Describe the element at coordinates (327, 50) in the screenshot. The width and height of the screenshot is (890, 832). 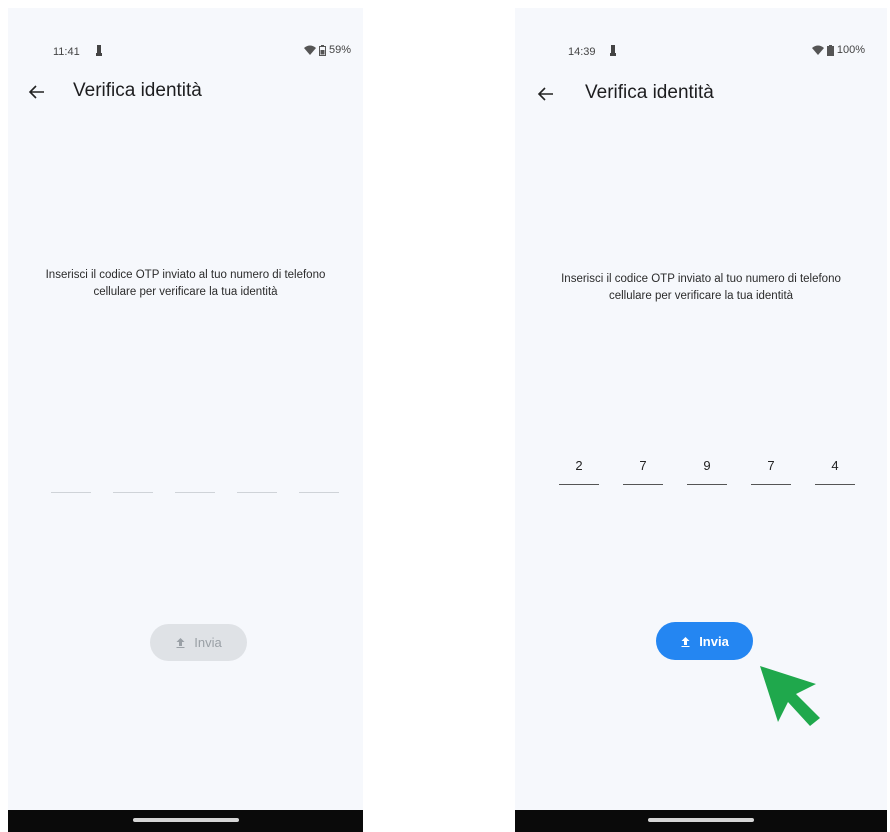
I see `status-indicators: 59%` at that location.